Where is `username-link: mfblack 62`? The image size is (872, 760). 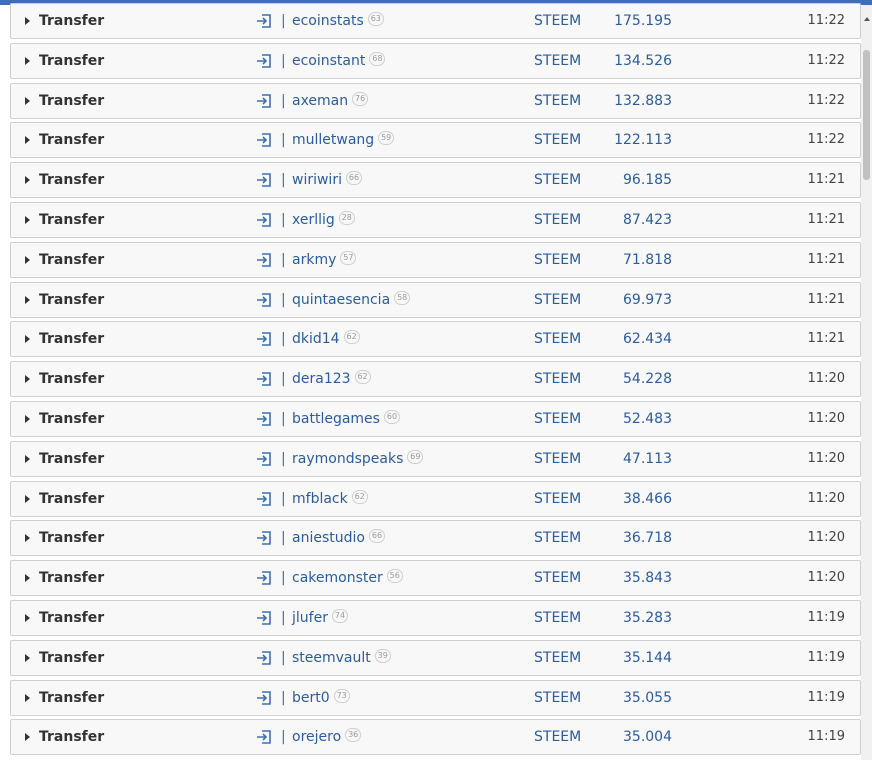
username-link: mfblack 62 is located at coordinates (330, 499).